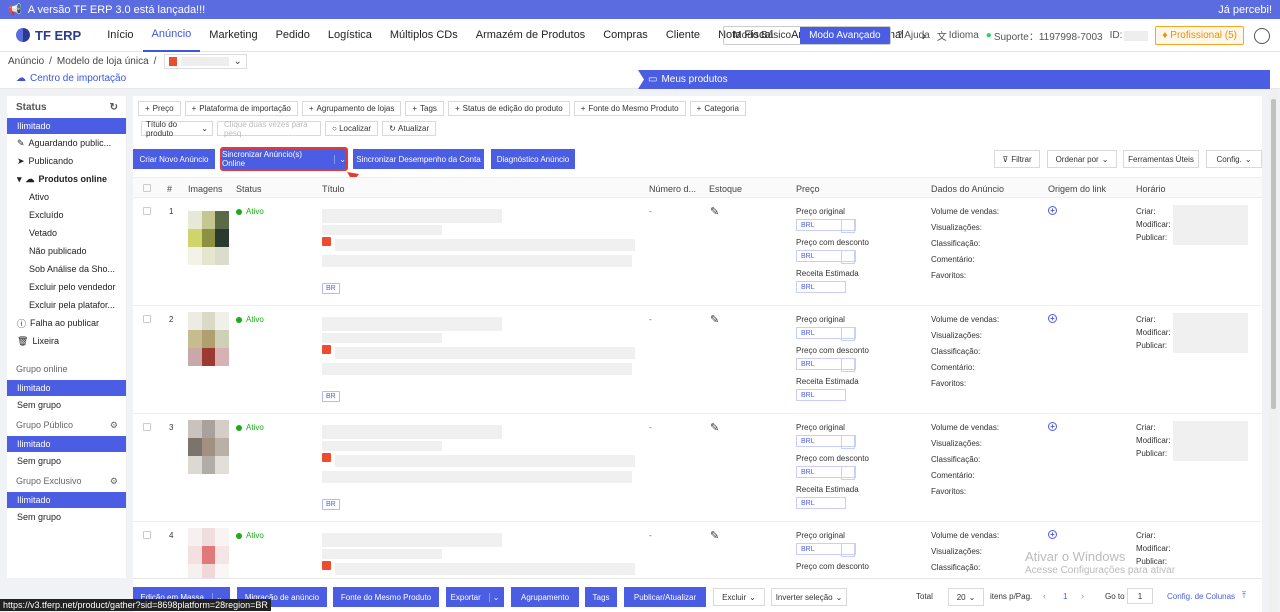  Describe the element at coordinates (809, 597) in the screenshot. I see `invert-selection-button: Inverter seleção ⌄` at that location.